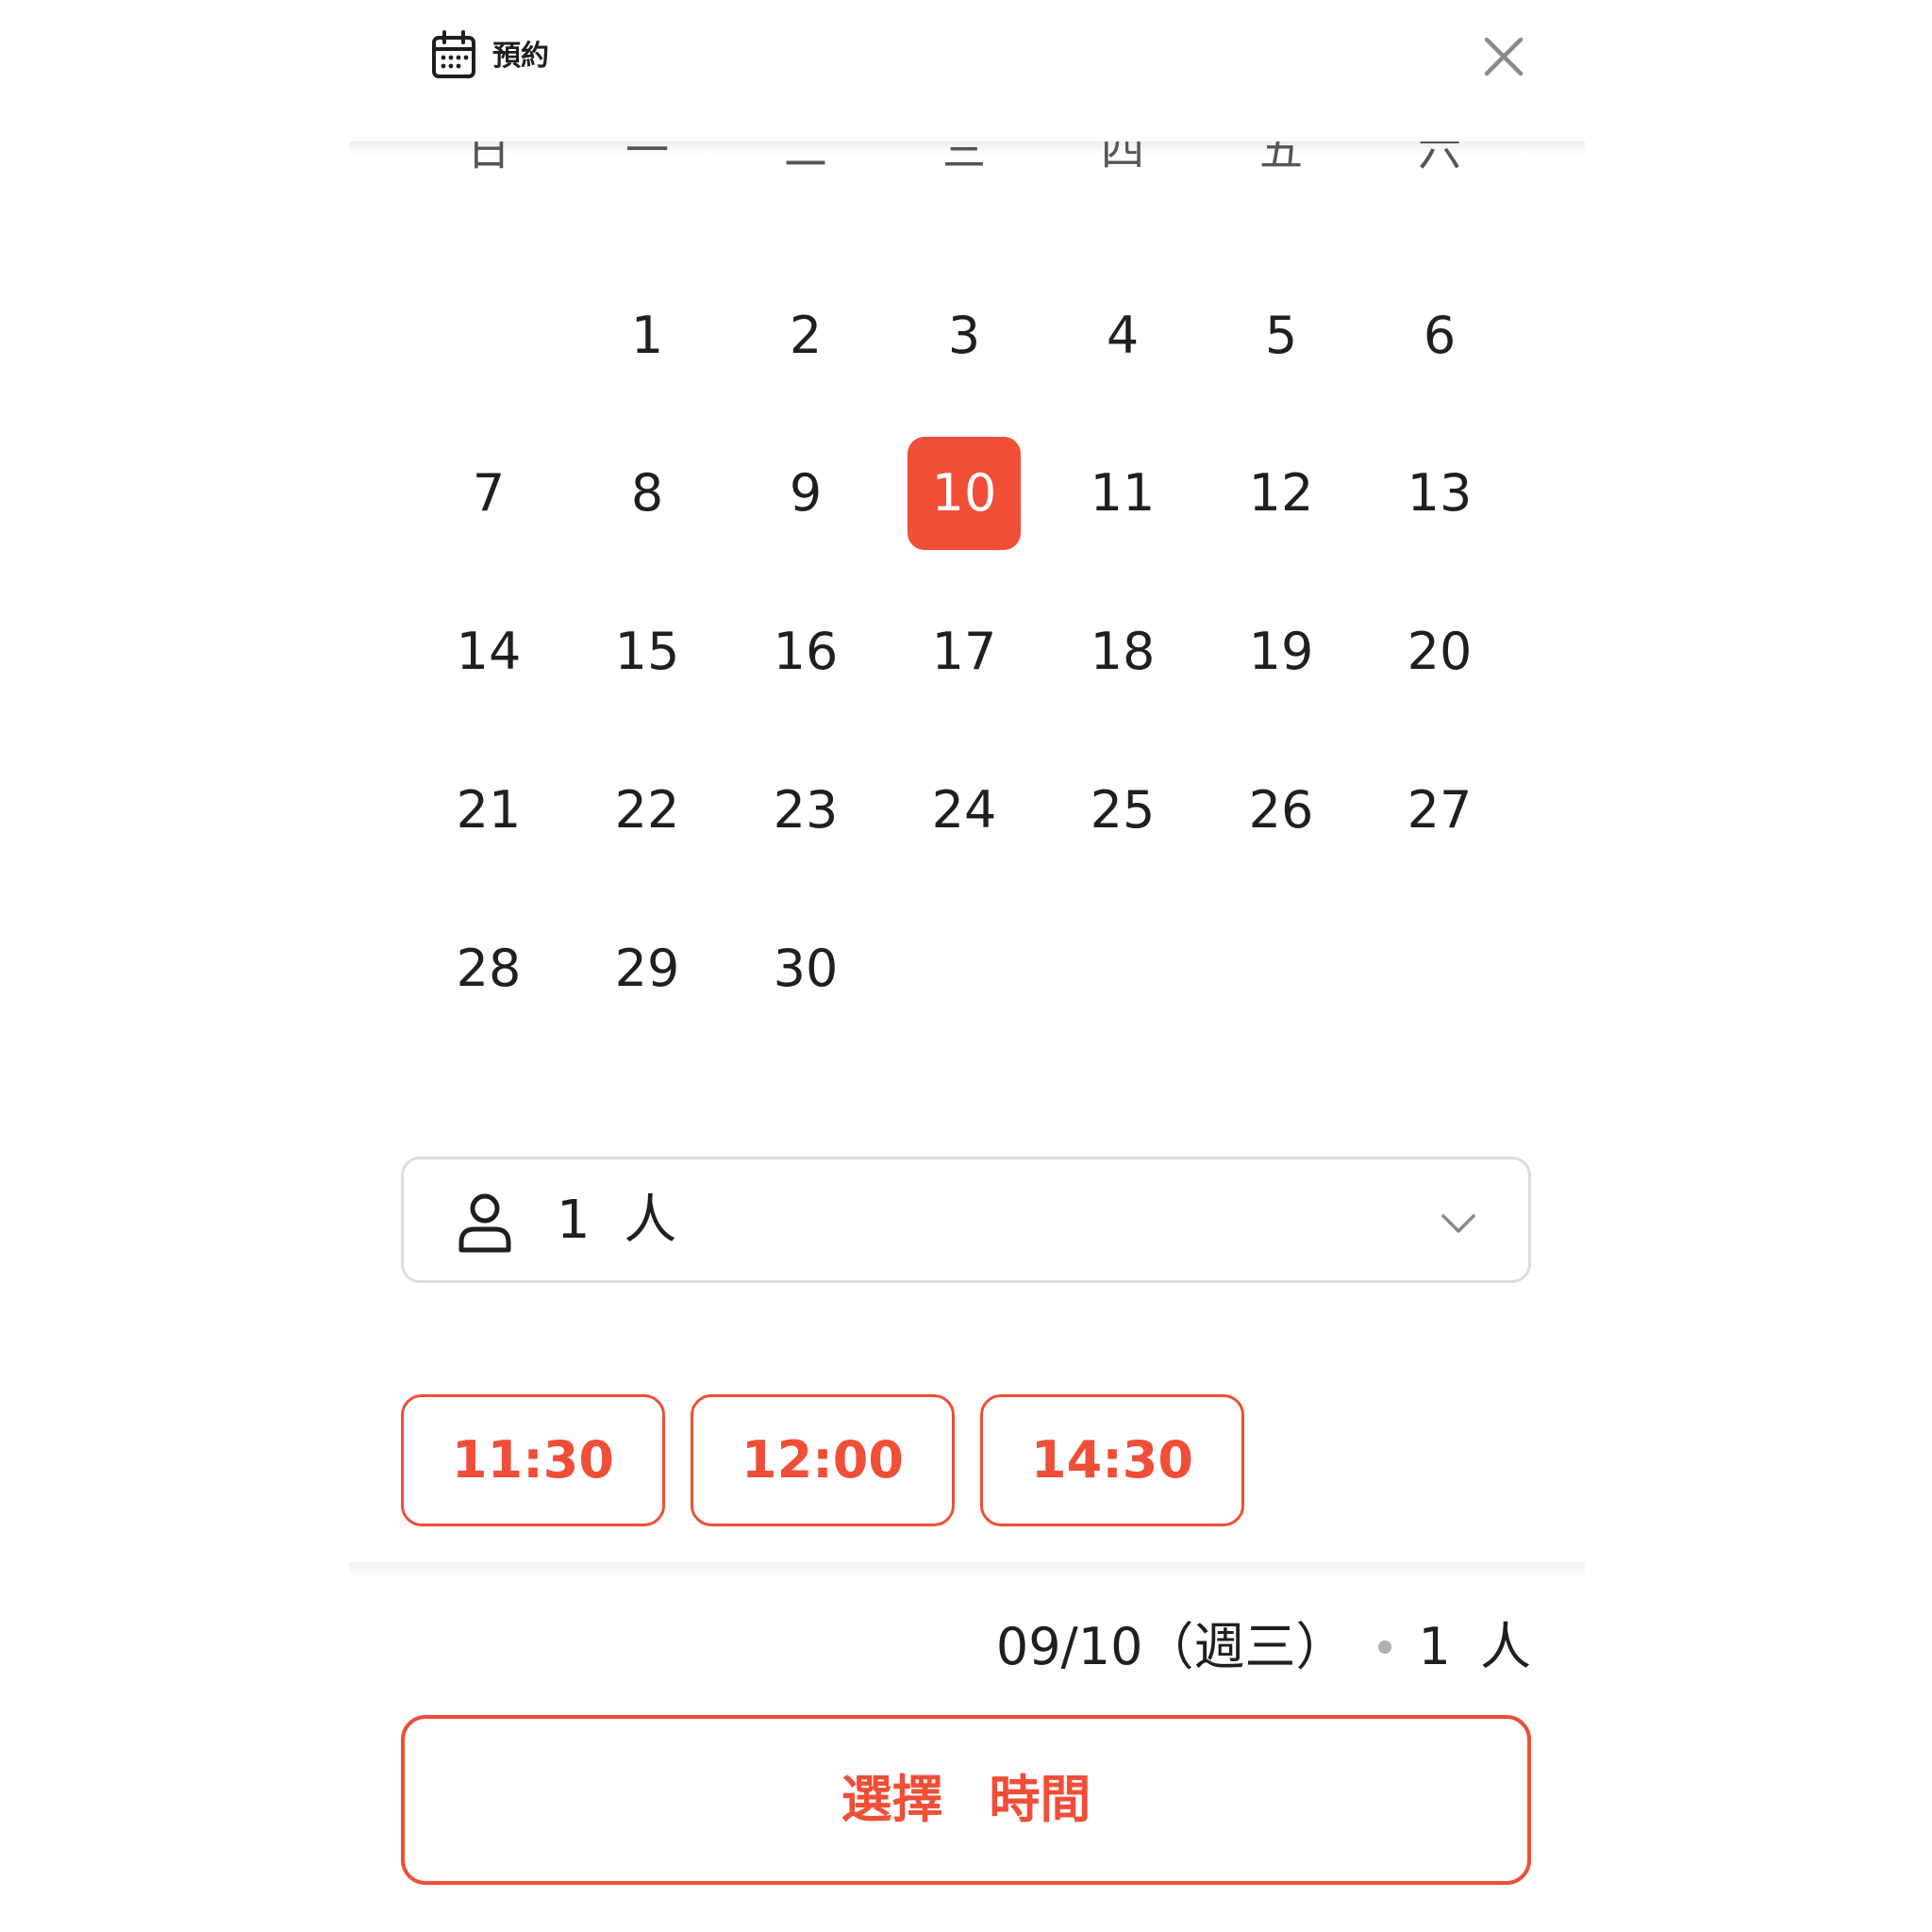 The image size is (1932, 1932). What do you see at coordinates (489, 652) in the screenshot?
I see `calendar-day: 14` at bounding box center [489, 652].